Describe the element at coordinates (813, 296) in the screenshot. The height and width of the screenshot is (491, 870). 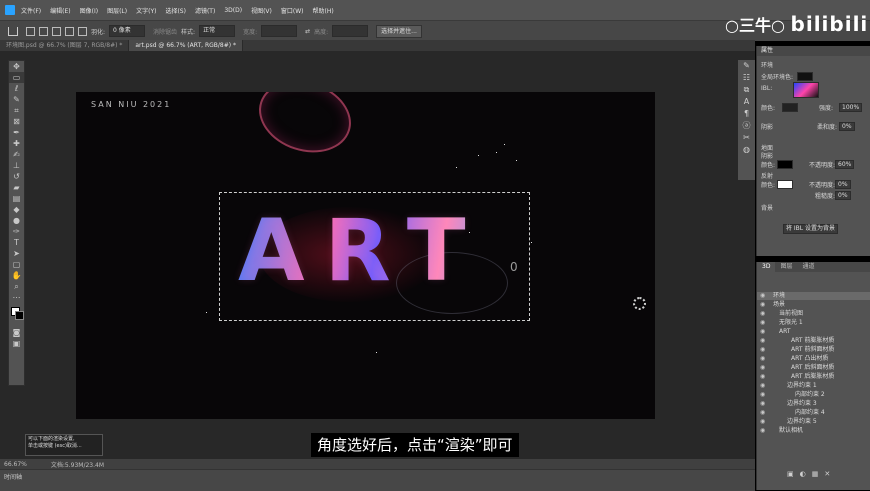
I see `layer-row: ◉ 环境` at that location.